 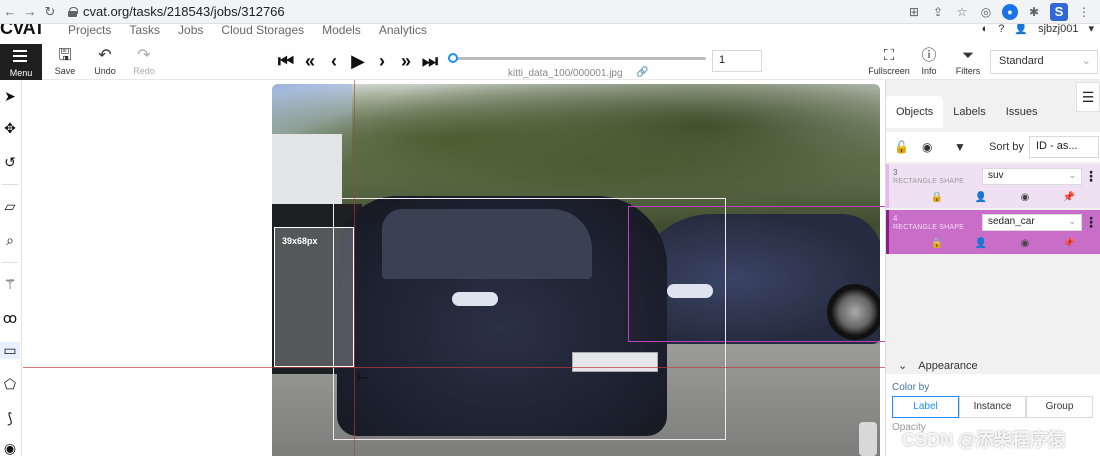 I want to click on color-by-group-option: Group, so click(x=1059, y=407).